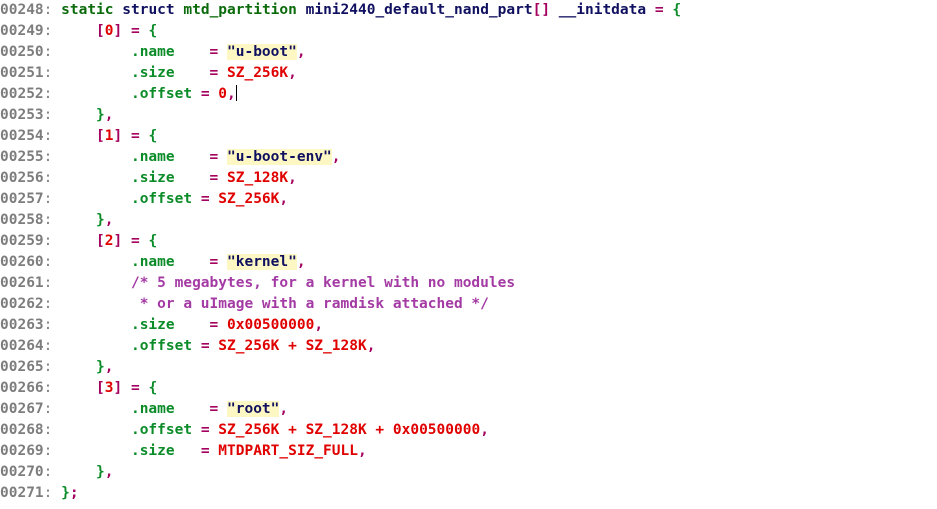 This screenshot has height=509, width=937. I want to click on code-token-num: SZ_256K, so click(249, 199).